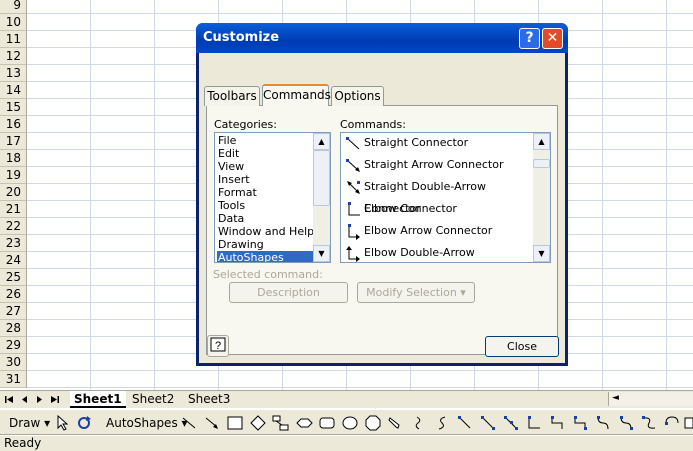  I want to click on category-item: Drawing, so click(240, 244).